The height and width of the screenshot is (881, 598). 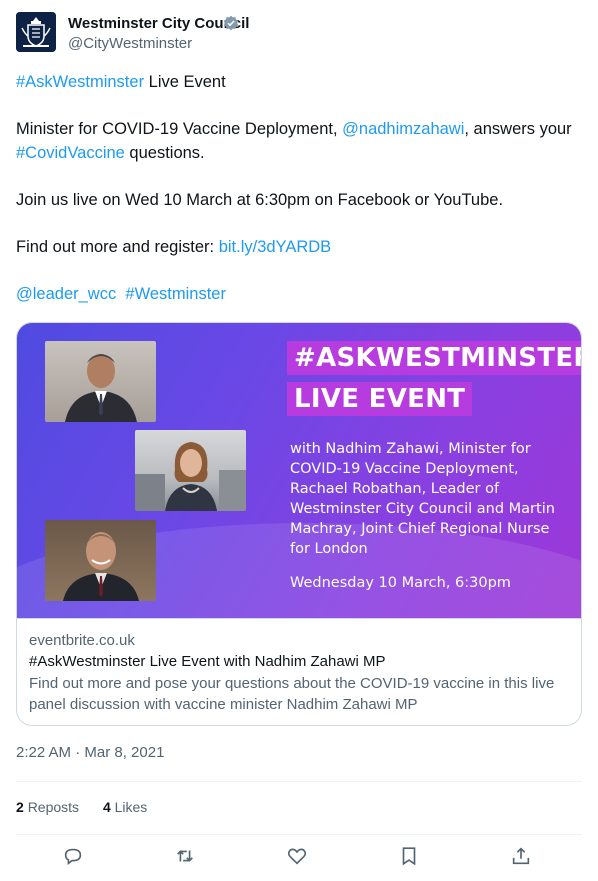 What do you see at coordinates (82, 640) in the screenshot?
I see `card-domain: eventbrite.co.uk` at bounding box center [82, 640].